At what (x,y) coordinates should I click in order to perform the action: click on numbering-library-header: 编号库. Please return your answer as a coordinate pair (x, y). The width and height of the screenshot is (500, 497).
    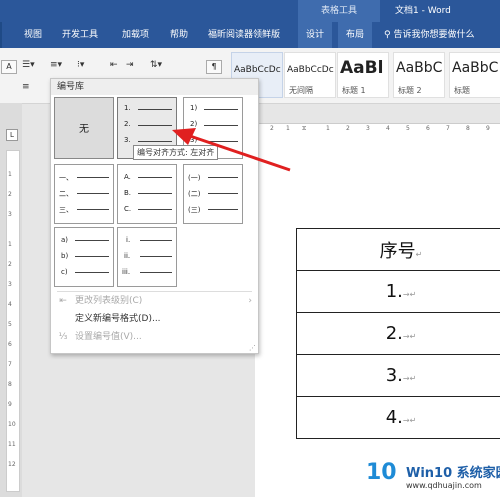
    Looking at the image, I should click on (154, 87).